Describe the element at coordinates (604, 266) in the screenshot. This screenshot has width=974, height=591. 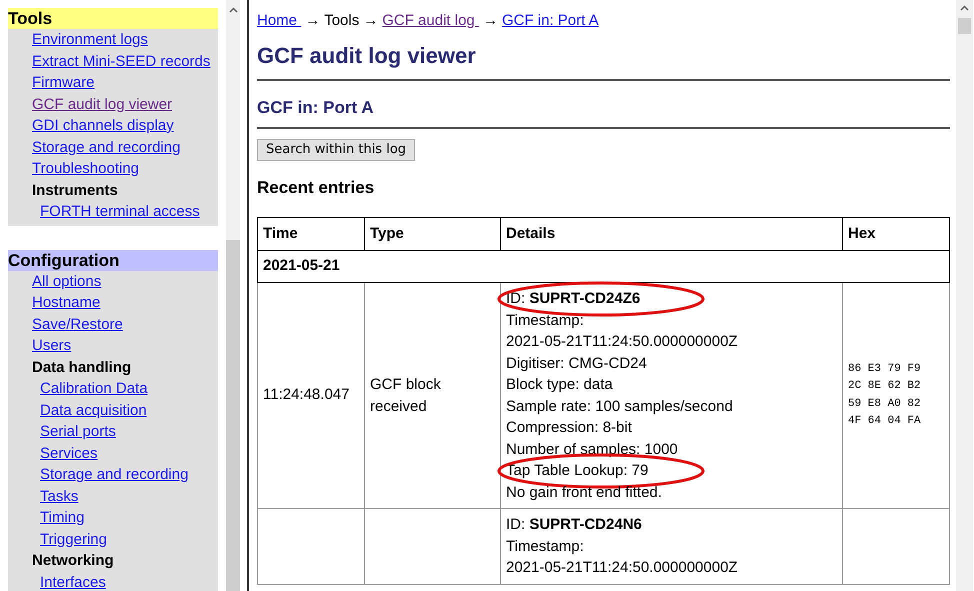
I see `date-row: 2021-05-21` at that location.